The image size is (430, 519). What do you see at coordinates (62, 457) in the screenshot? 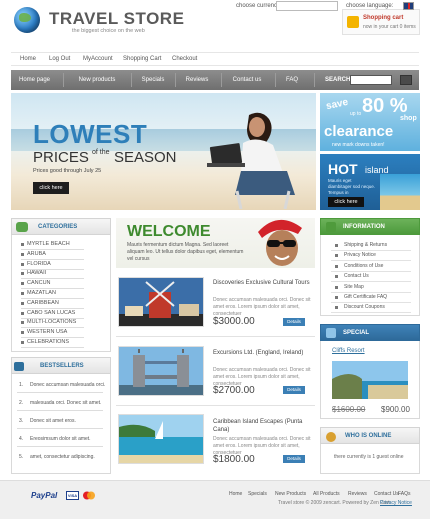
I see `bestseller-item: amet, consectetur adipiscing.` at bounding box center [62, 457].